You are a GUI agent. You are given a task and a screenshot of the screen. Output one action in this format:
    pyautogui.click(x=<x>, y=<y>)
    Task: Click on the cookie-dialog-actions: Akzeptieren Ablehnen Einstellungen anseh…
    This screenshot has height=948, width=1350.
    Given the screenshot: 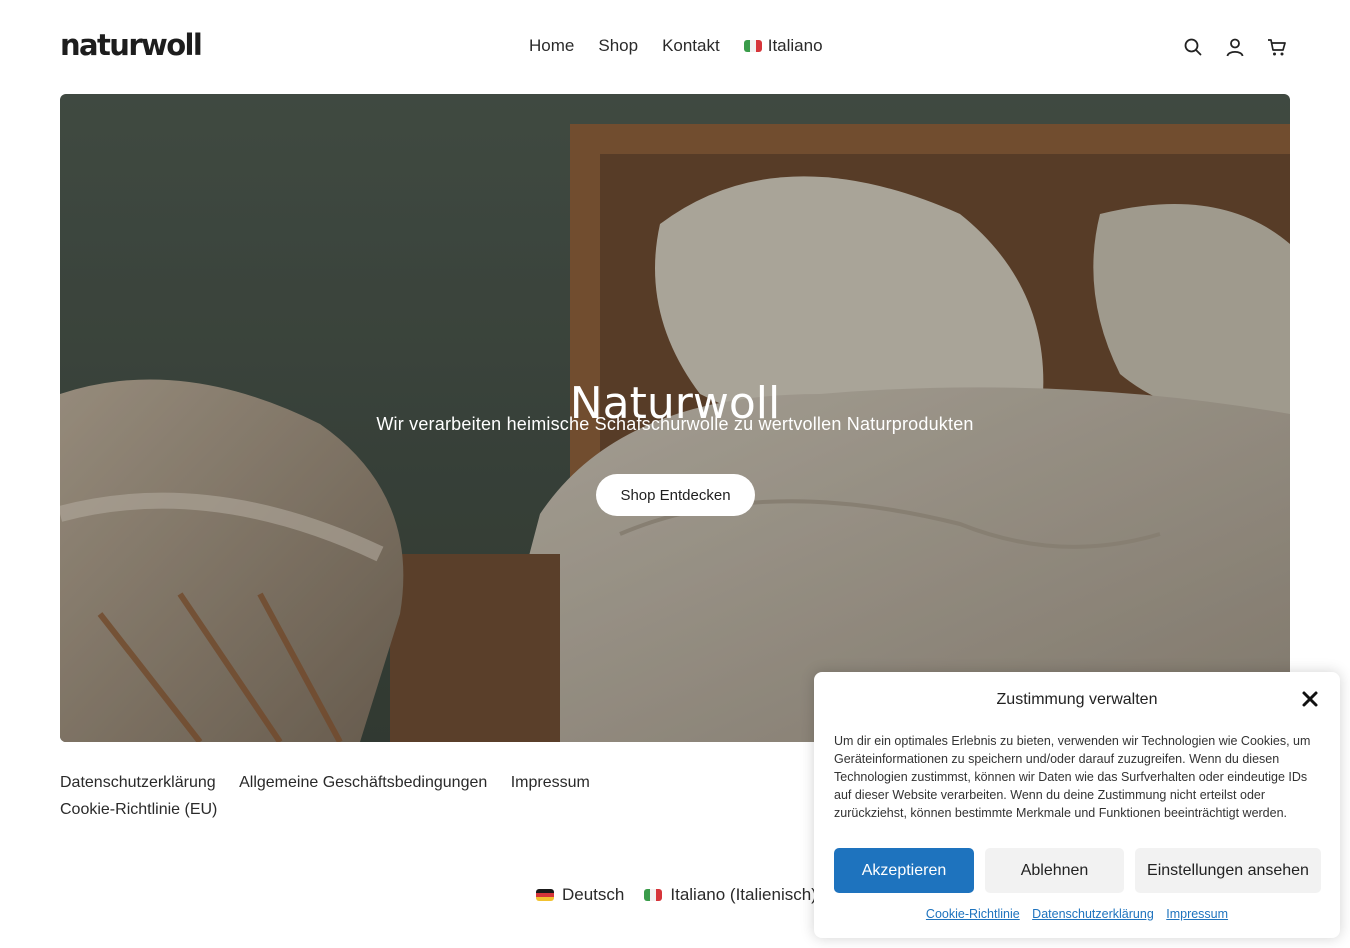 What is the action you would take?
    pyautogui.click(x=1077, y=870)
    